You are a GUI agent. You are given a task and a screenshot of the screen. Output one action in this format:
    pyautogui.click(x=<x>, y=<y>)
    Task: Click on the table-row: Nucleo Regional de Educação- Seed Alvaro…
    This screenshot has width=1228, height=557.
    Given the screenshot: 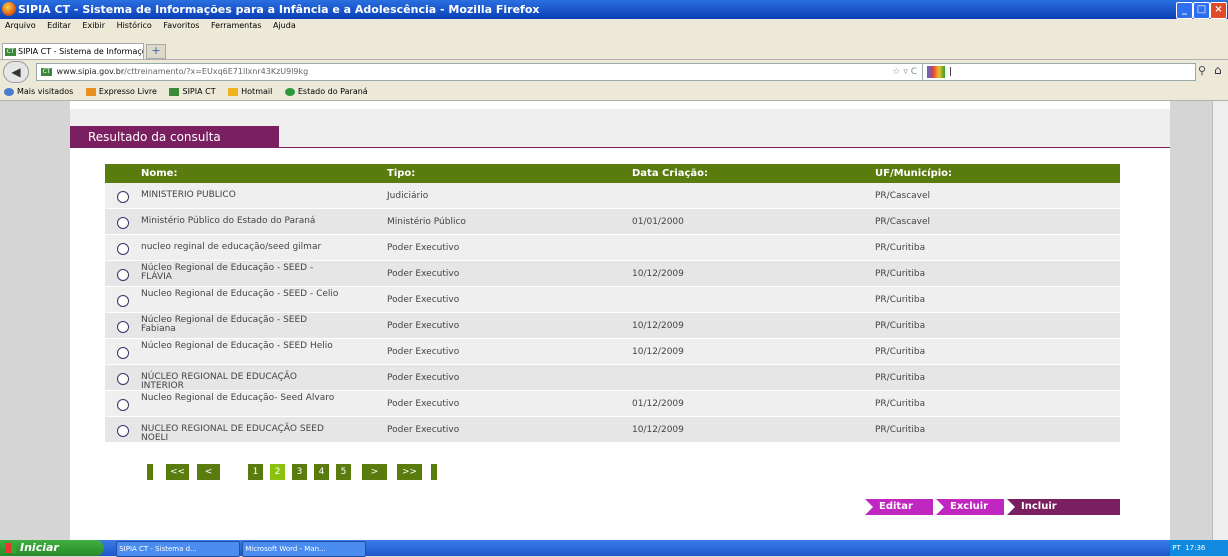 What is the action you would take?
    pyautogui.click(x=612, y=404)
    